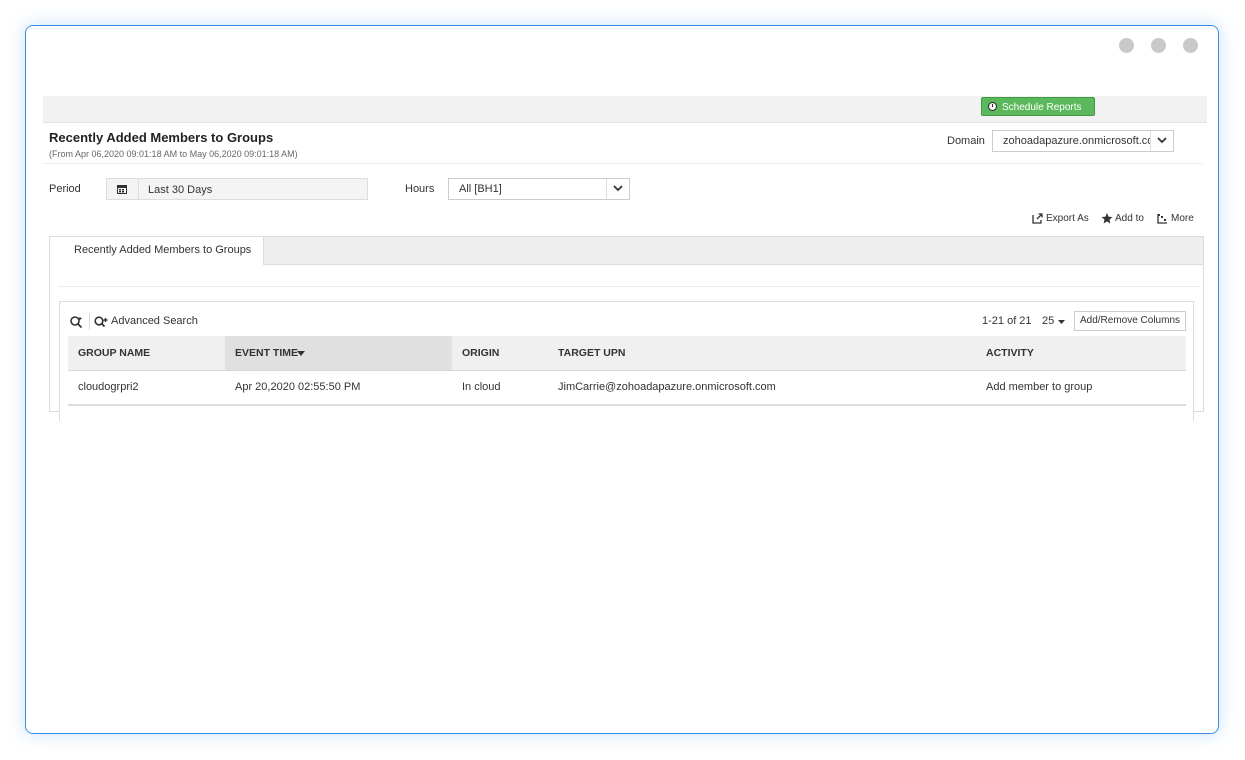 Image resolution: width=1245 pixels, height=760 pixels. What do you see at coordinates (1007, 321) in the screenshot?
I see `pagination-info: 1-21 of 21` at bounding box center [1007, 321].